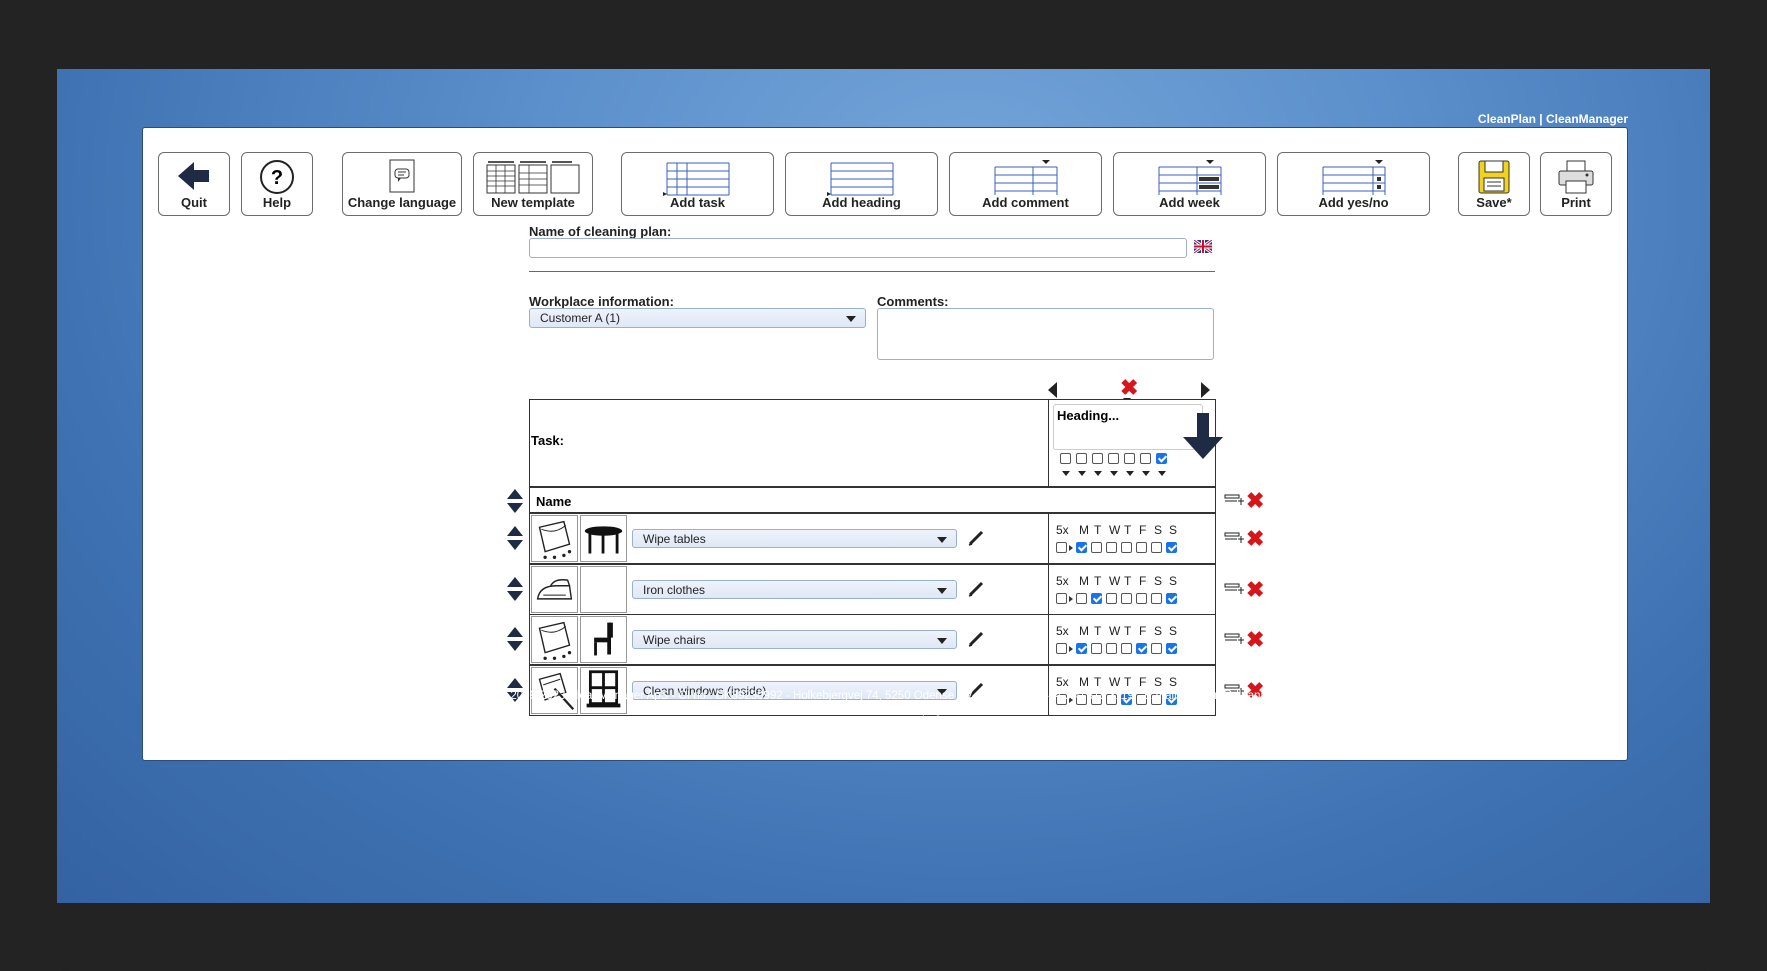 The width and height of the screenshot is (1767, 971). What do you see at coordinates (1052, 390) in the screenshot?
I see `column-left-arrow-icon` at bounding box center [1052, 390].